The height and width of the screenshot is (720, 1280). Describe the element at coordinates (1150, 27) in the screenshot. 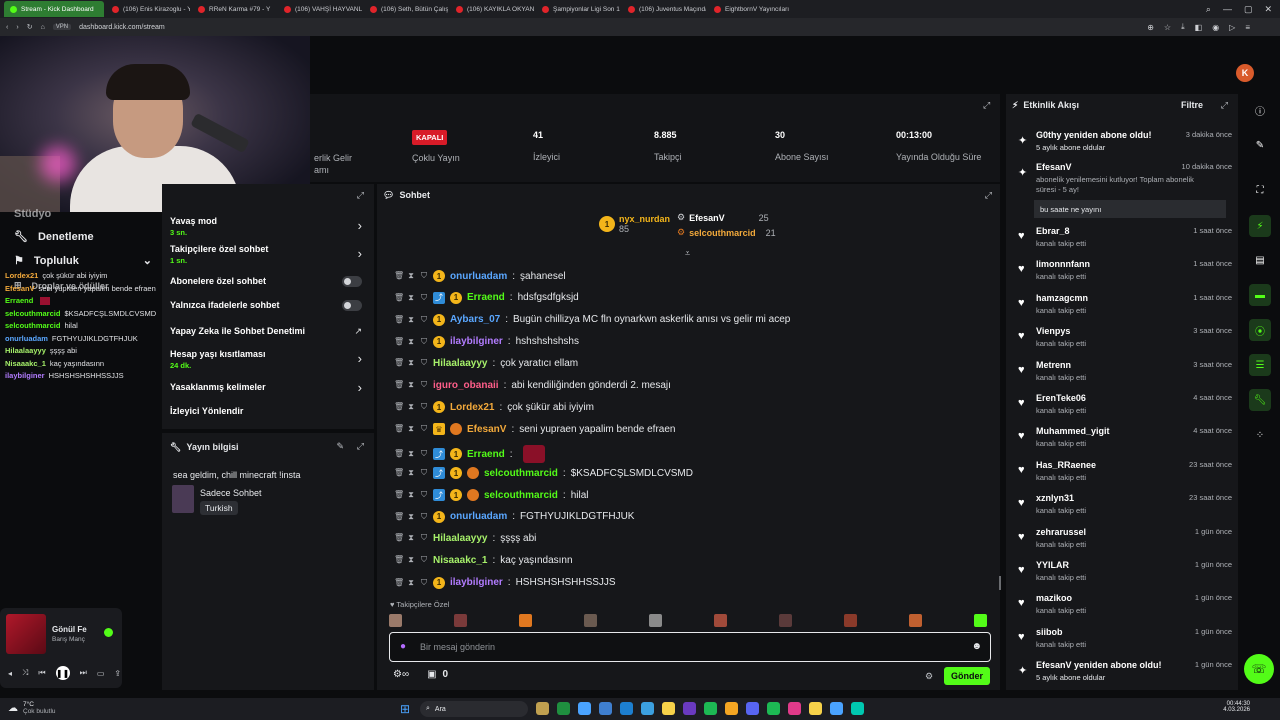

I see `zoom-icon: ⊕` at that location.